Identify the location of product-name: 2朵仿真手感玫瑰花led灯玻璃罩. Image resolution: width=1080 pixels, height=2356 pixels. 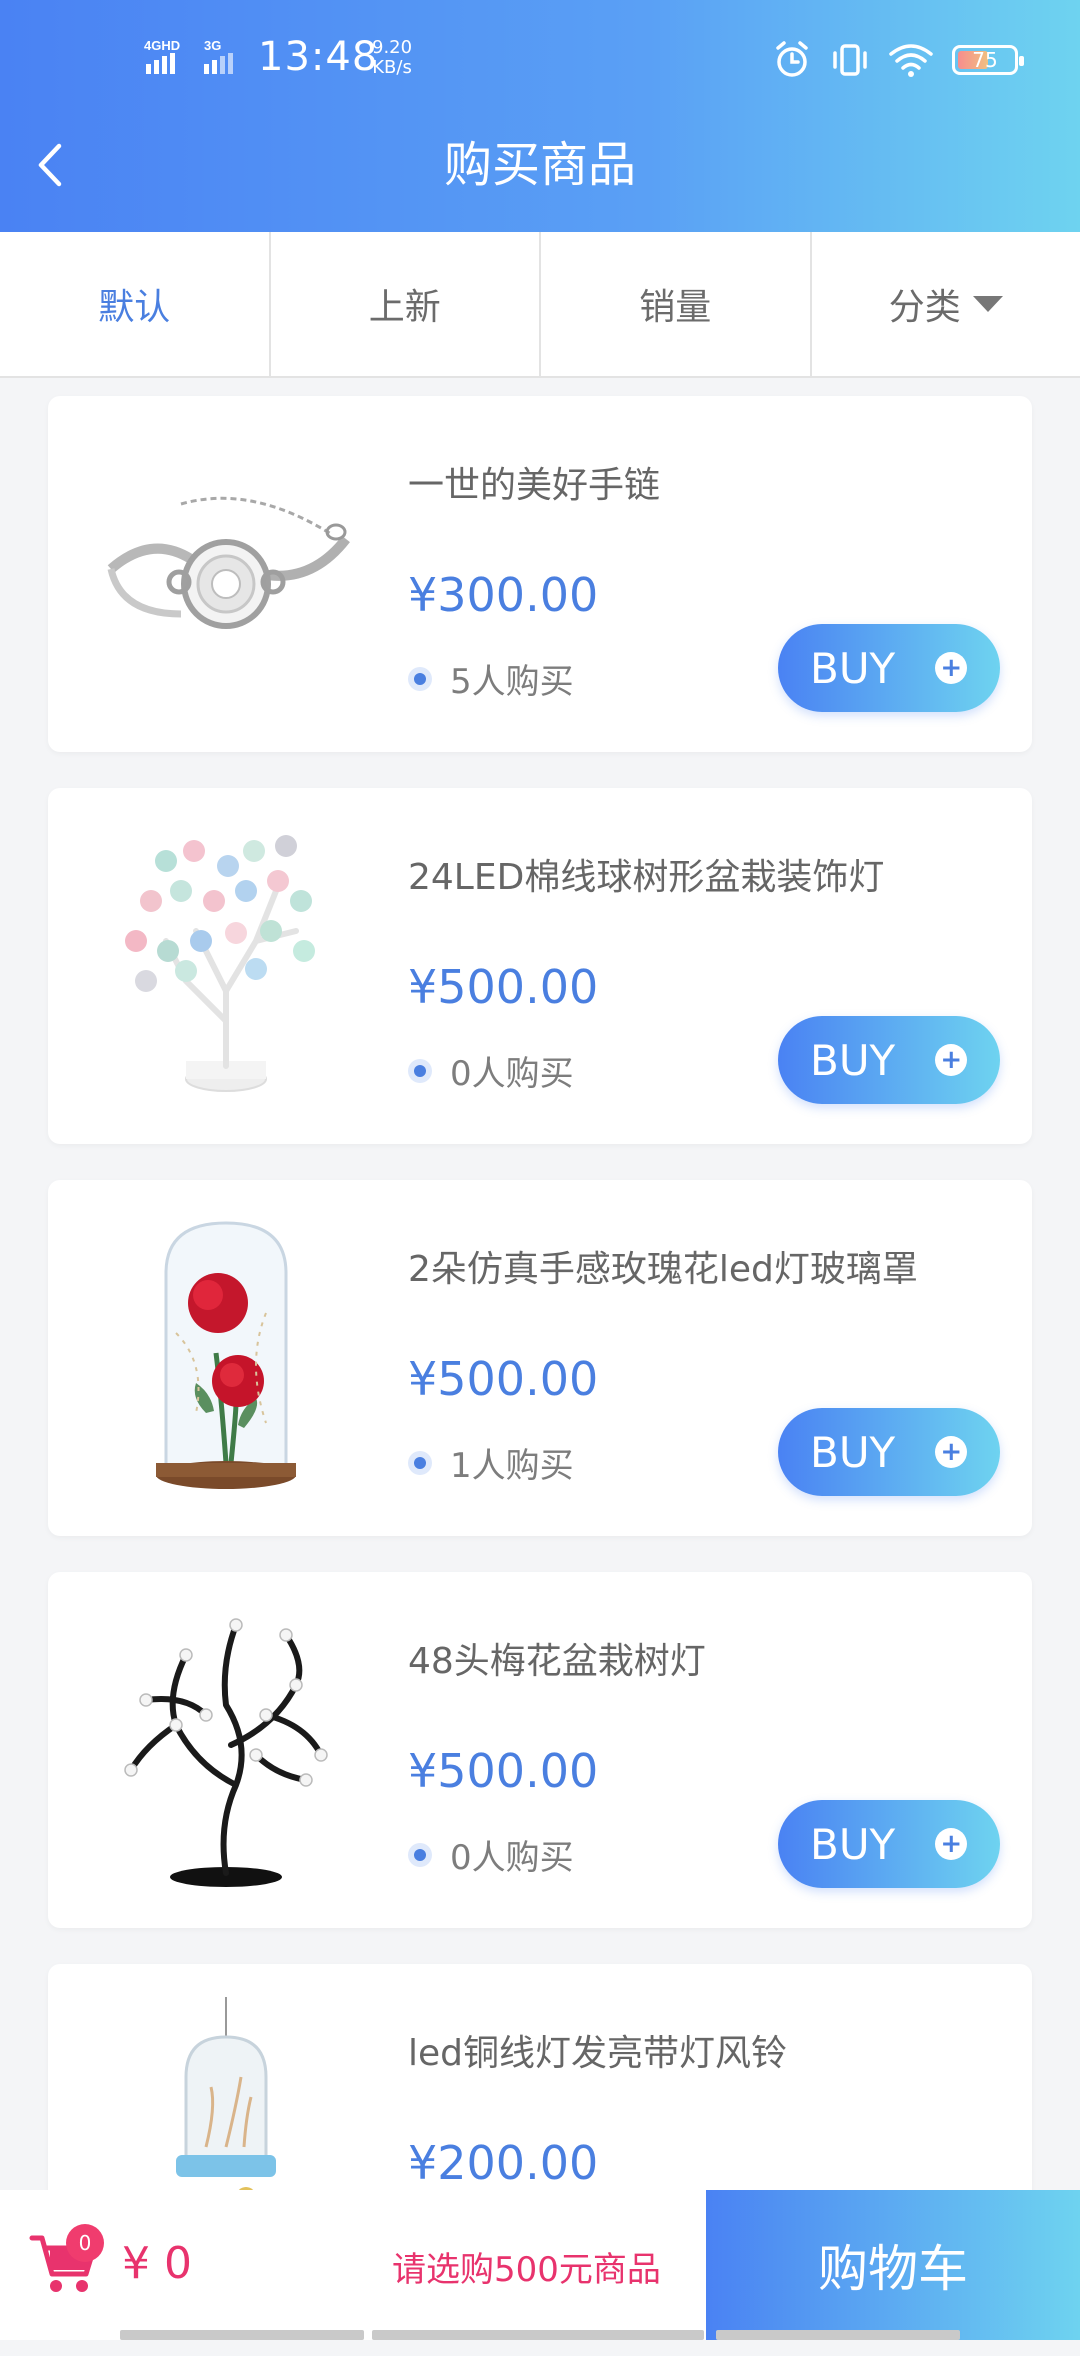
(663, 1266).